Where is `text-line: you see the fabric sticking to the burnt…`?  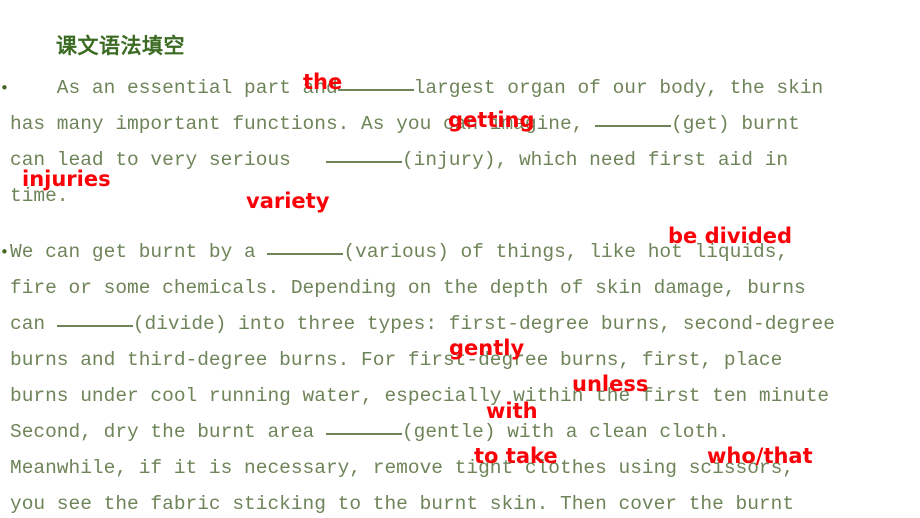
text-line: you see the fabric sticking to the burnt… is located at coordinates (460, 502).